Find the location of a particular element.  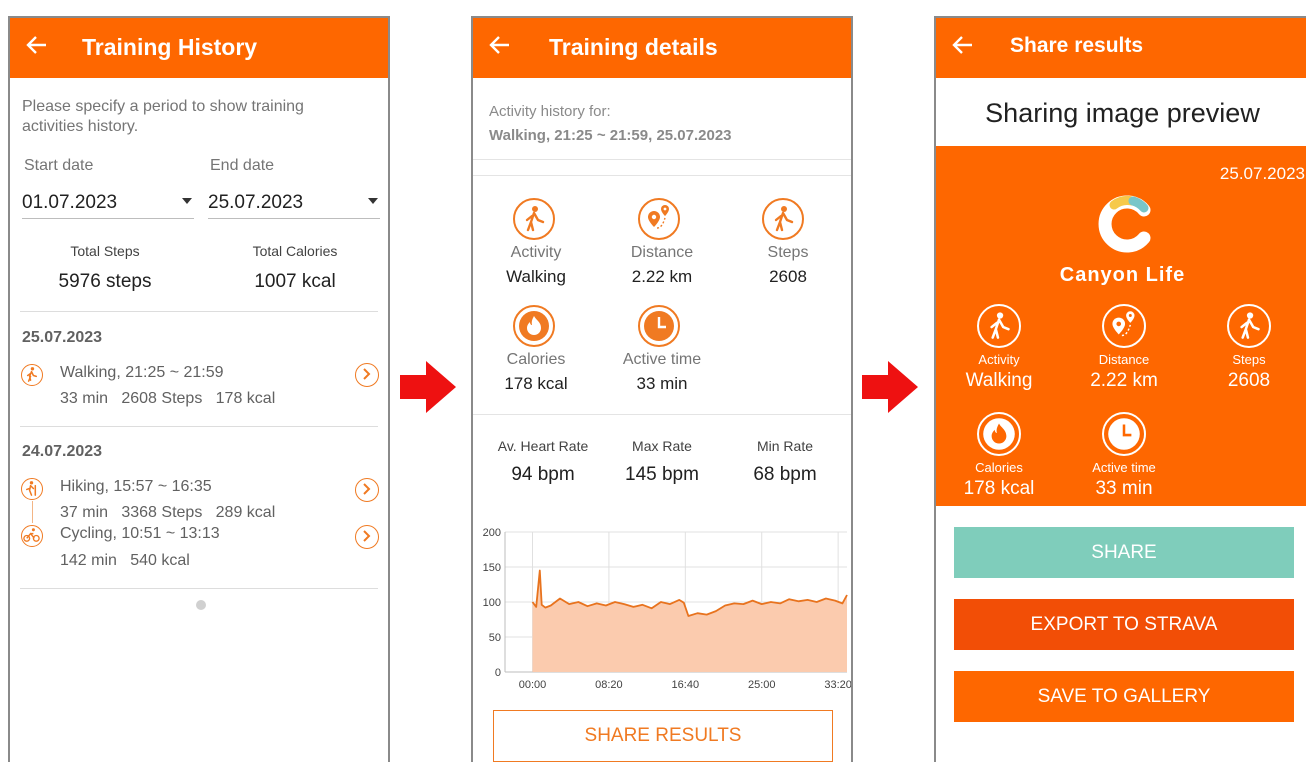

brand-name: Canyon Life is located at coordinates (1122, 275).